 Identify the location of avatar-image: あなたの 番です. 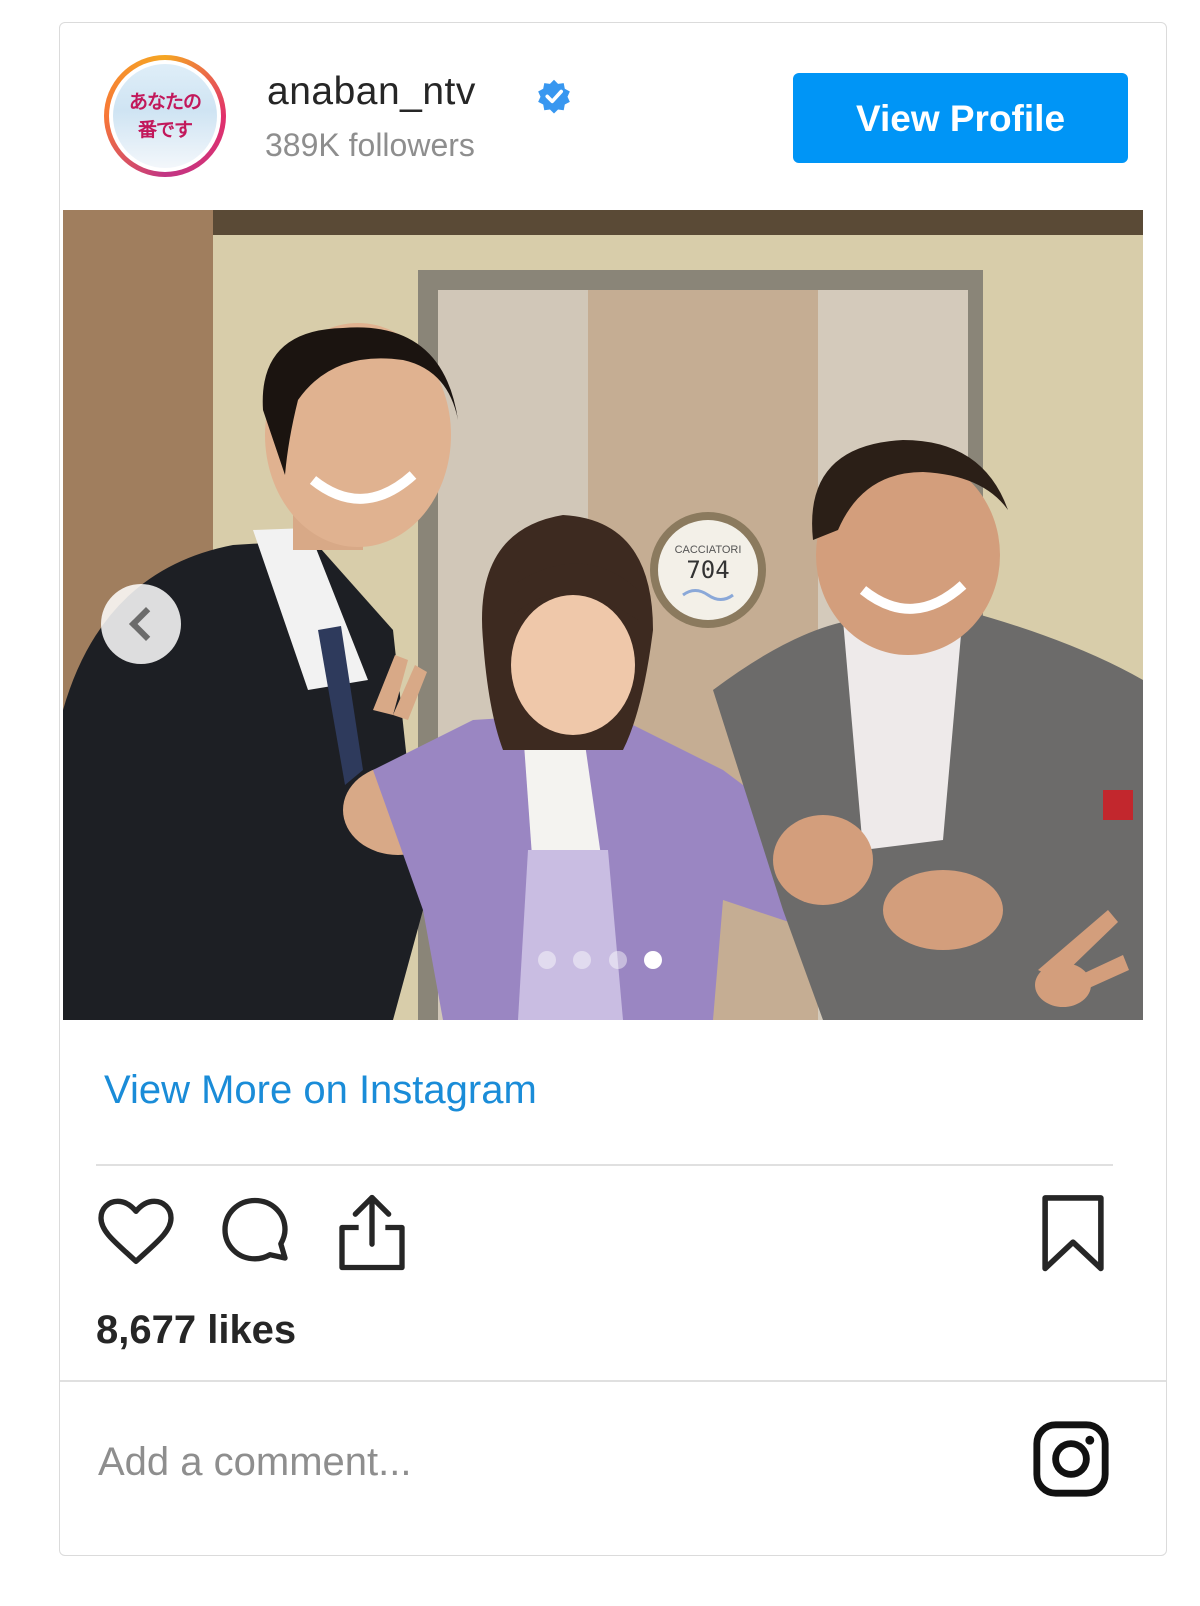
(165, 116).